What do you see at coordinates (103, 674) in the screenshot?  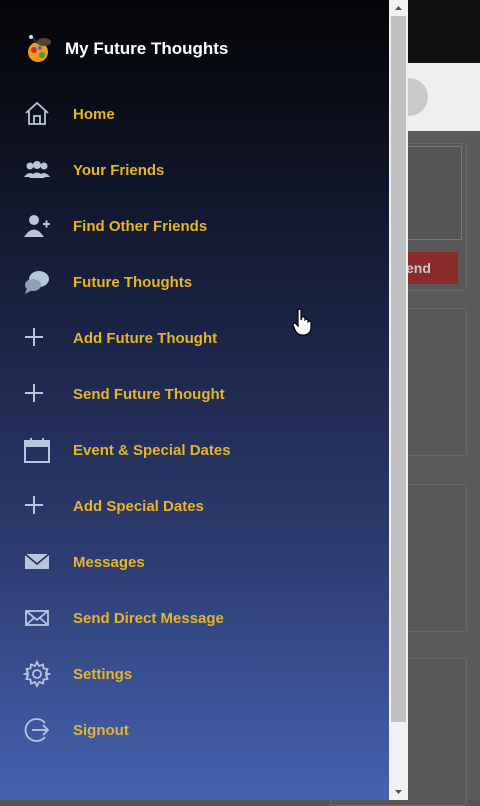 I see `menu-item-label: Settings` at bounding box center [103, 674].